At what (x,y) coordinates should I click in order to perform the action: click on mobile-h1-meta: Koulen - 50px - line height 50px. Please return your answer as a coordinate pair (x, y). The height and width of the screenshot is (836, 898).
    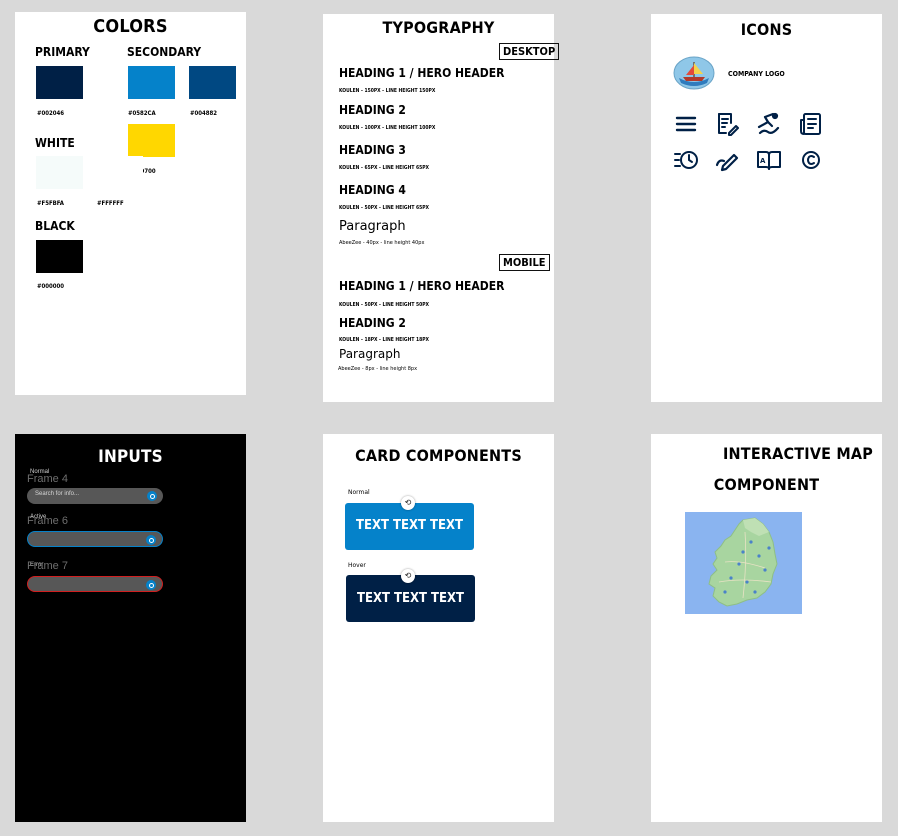
    Looking at the image, I should click on (384, 305).